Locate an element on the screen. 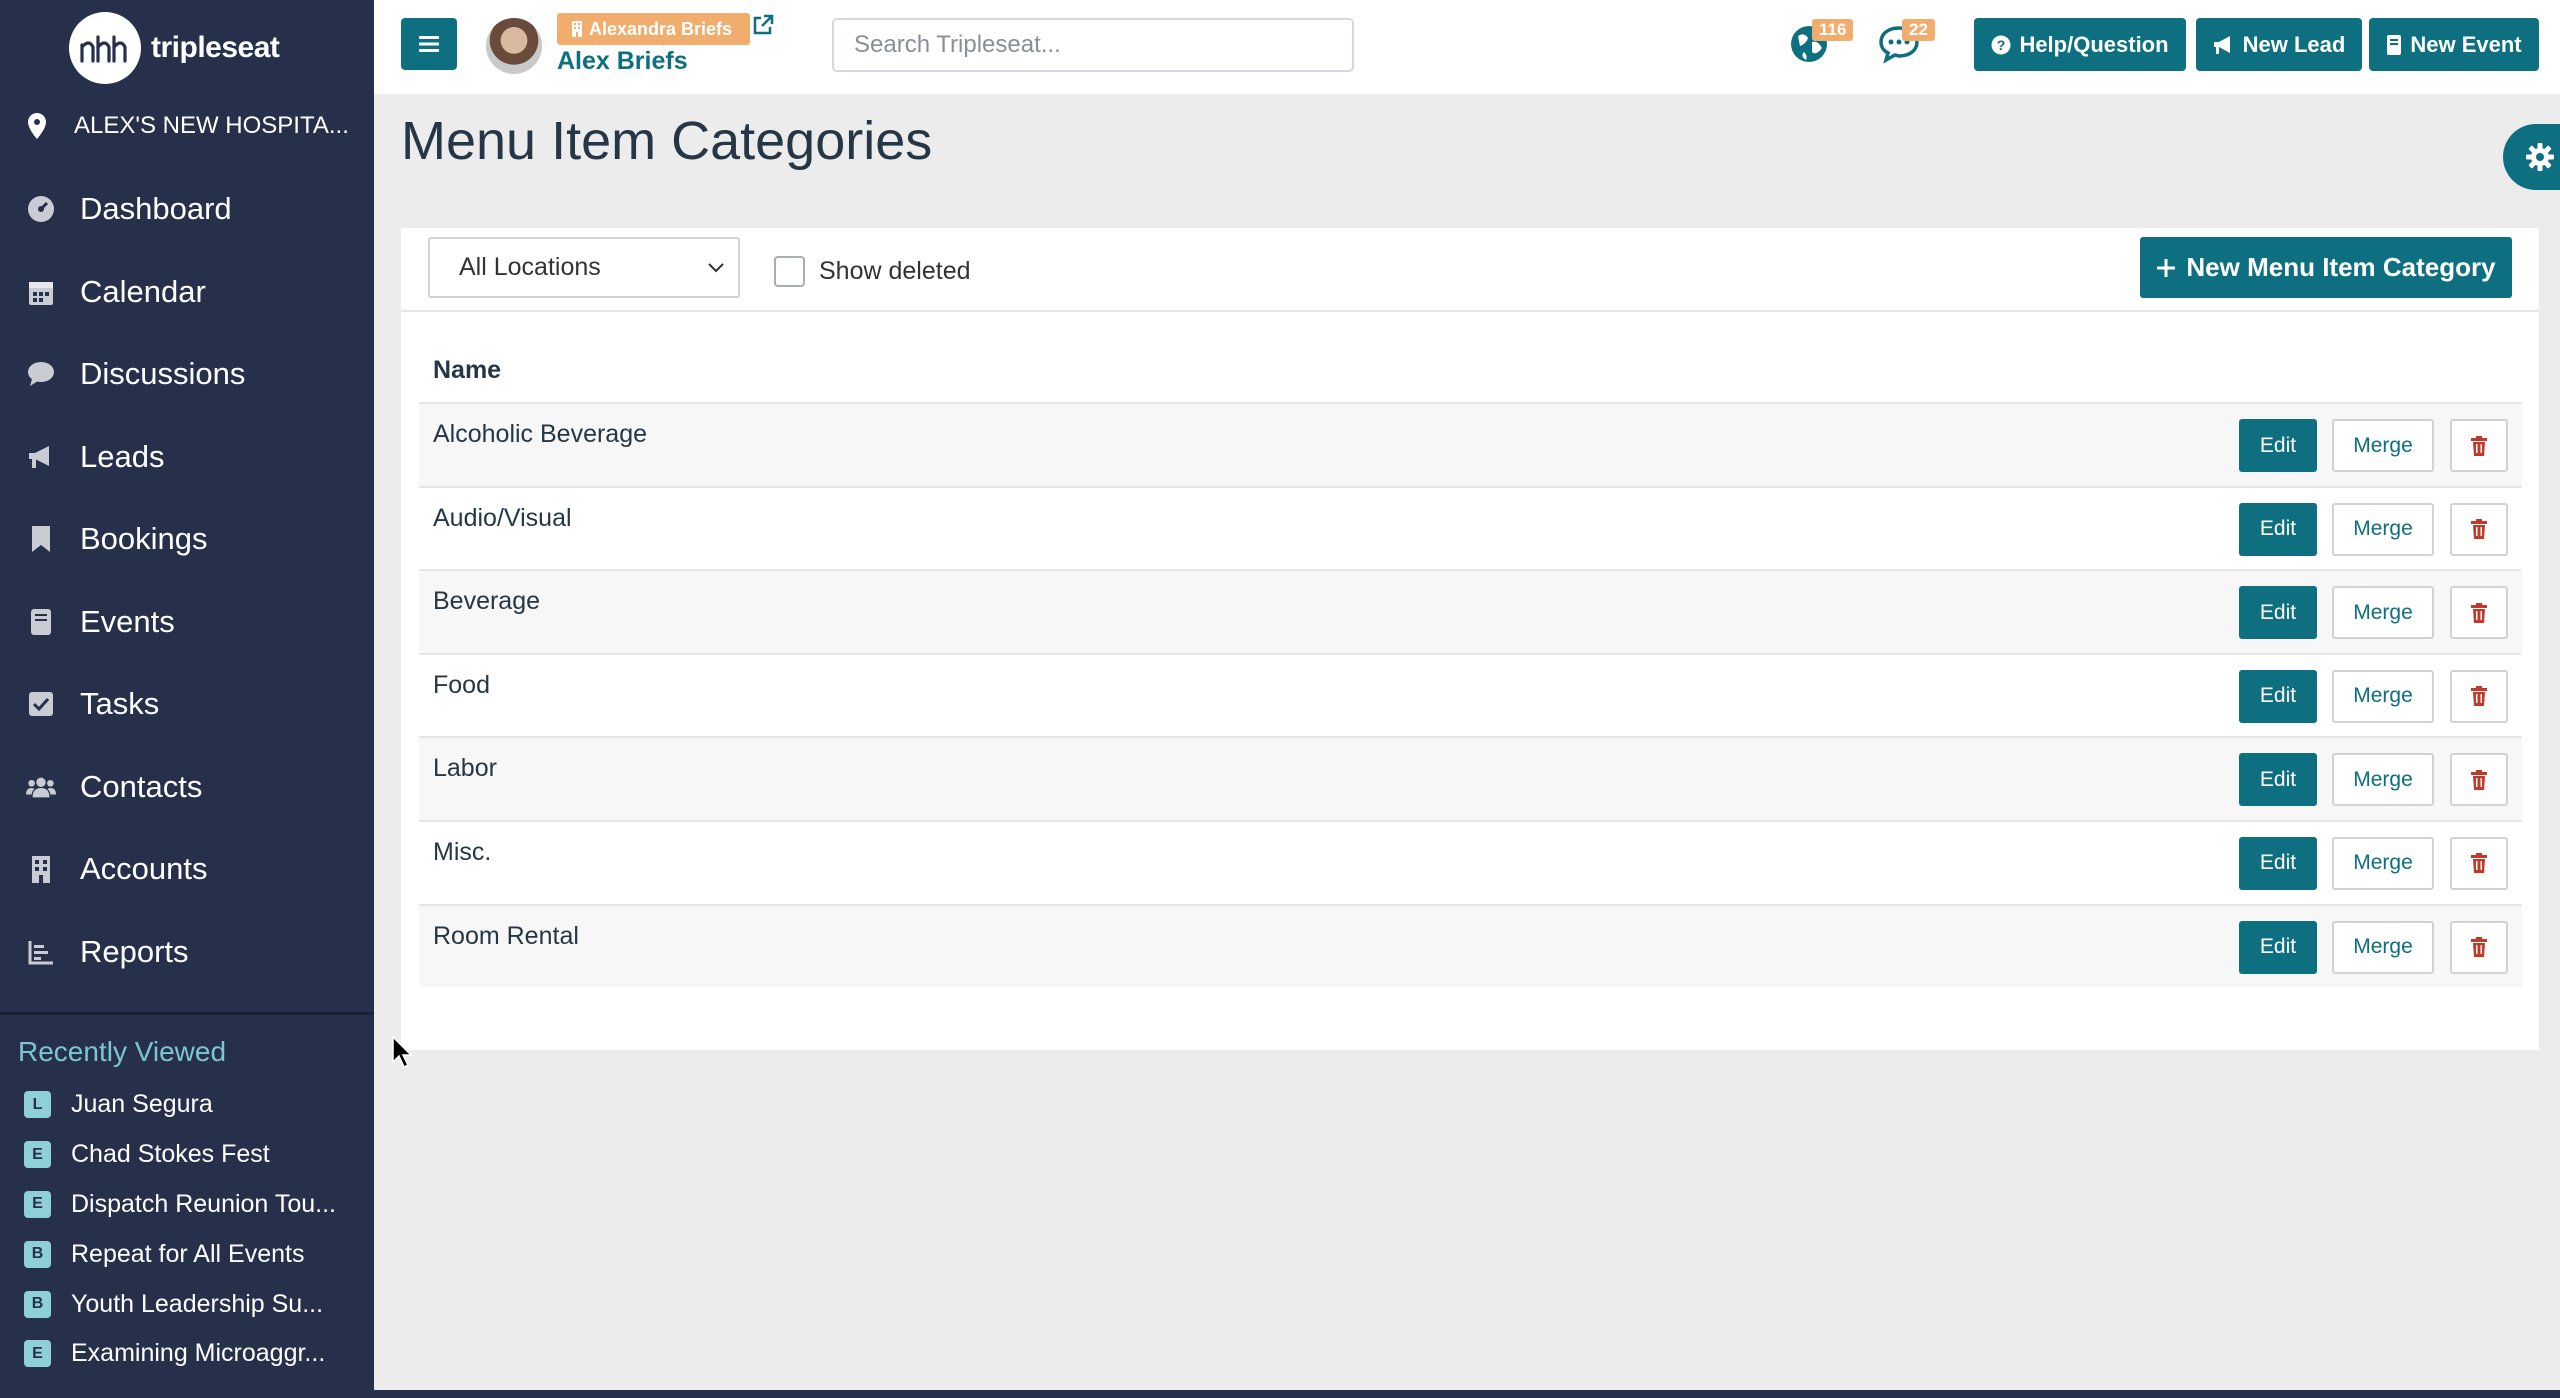 The image size is (2560, 1398). table-row: Audio/Visual Edit Merge is located at coordinates (1470, 527).